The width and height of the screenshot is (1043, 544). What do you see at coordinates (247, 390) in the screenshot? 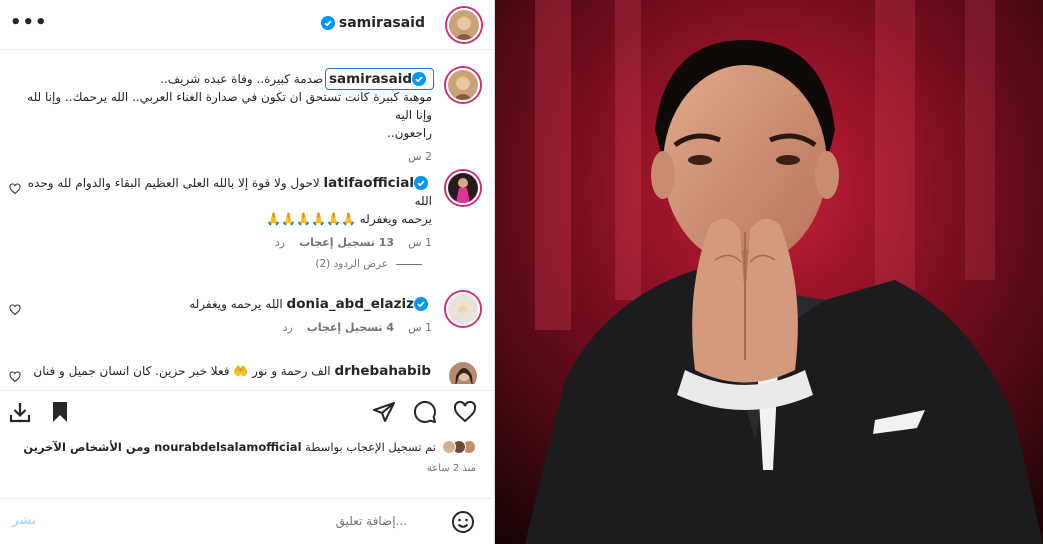
I see `actions-divider` at bounding box center [247, 390].